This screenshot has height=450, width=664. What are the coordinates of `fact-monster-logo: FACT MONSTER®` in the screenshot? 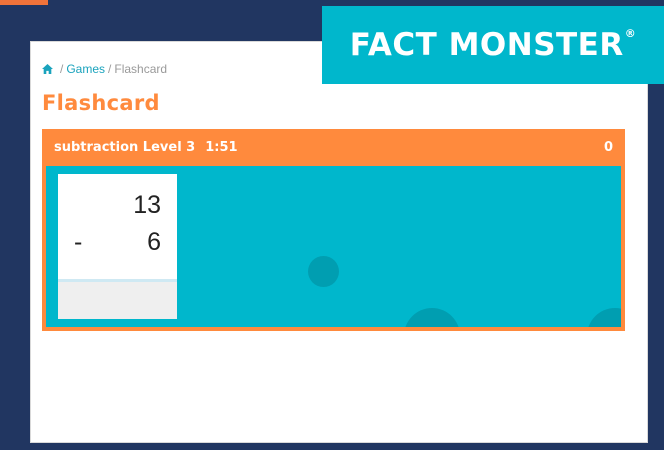 It's located at (493, 45).